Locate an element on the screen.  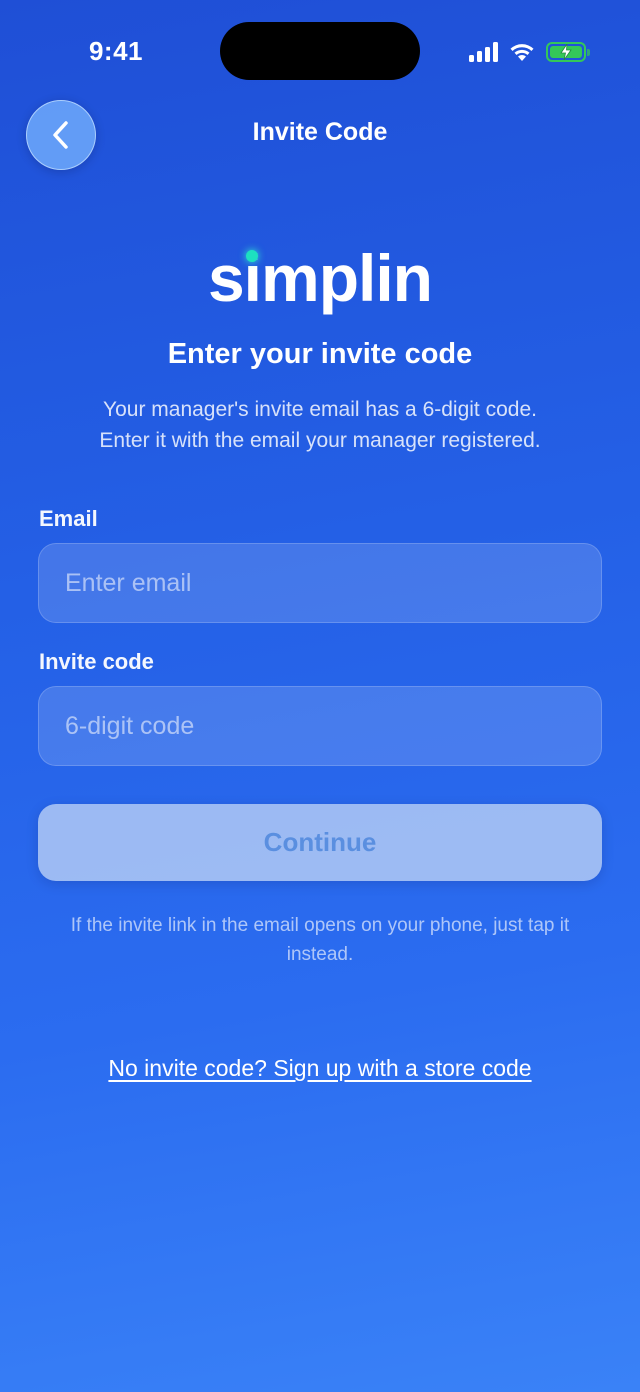
page-heading: Enter your invite code is located at coordinates (320, 354).